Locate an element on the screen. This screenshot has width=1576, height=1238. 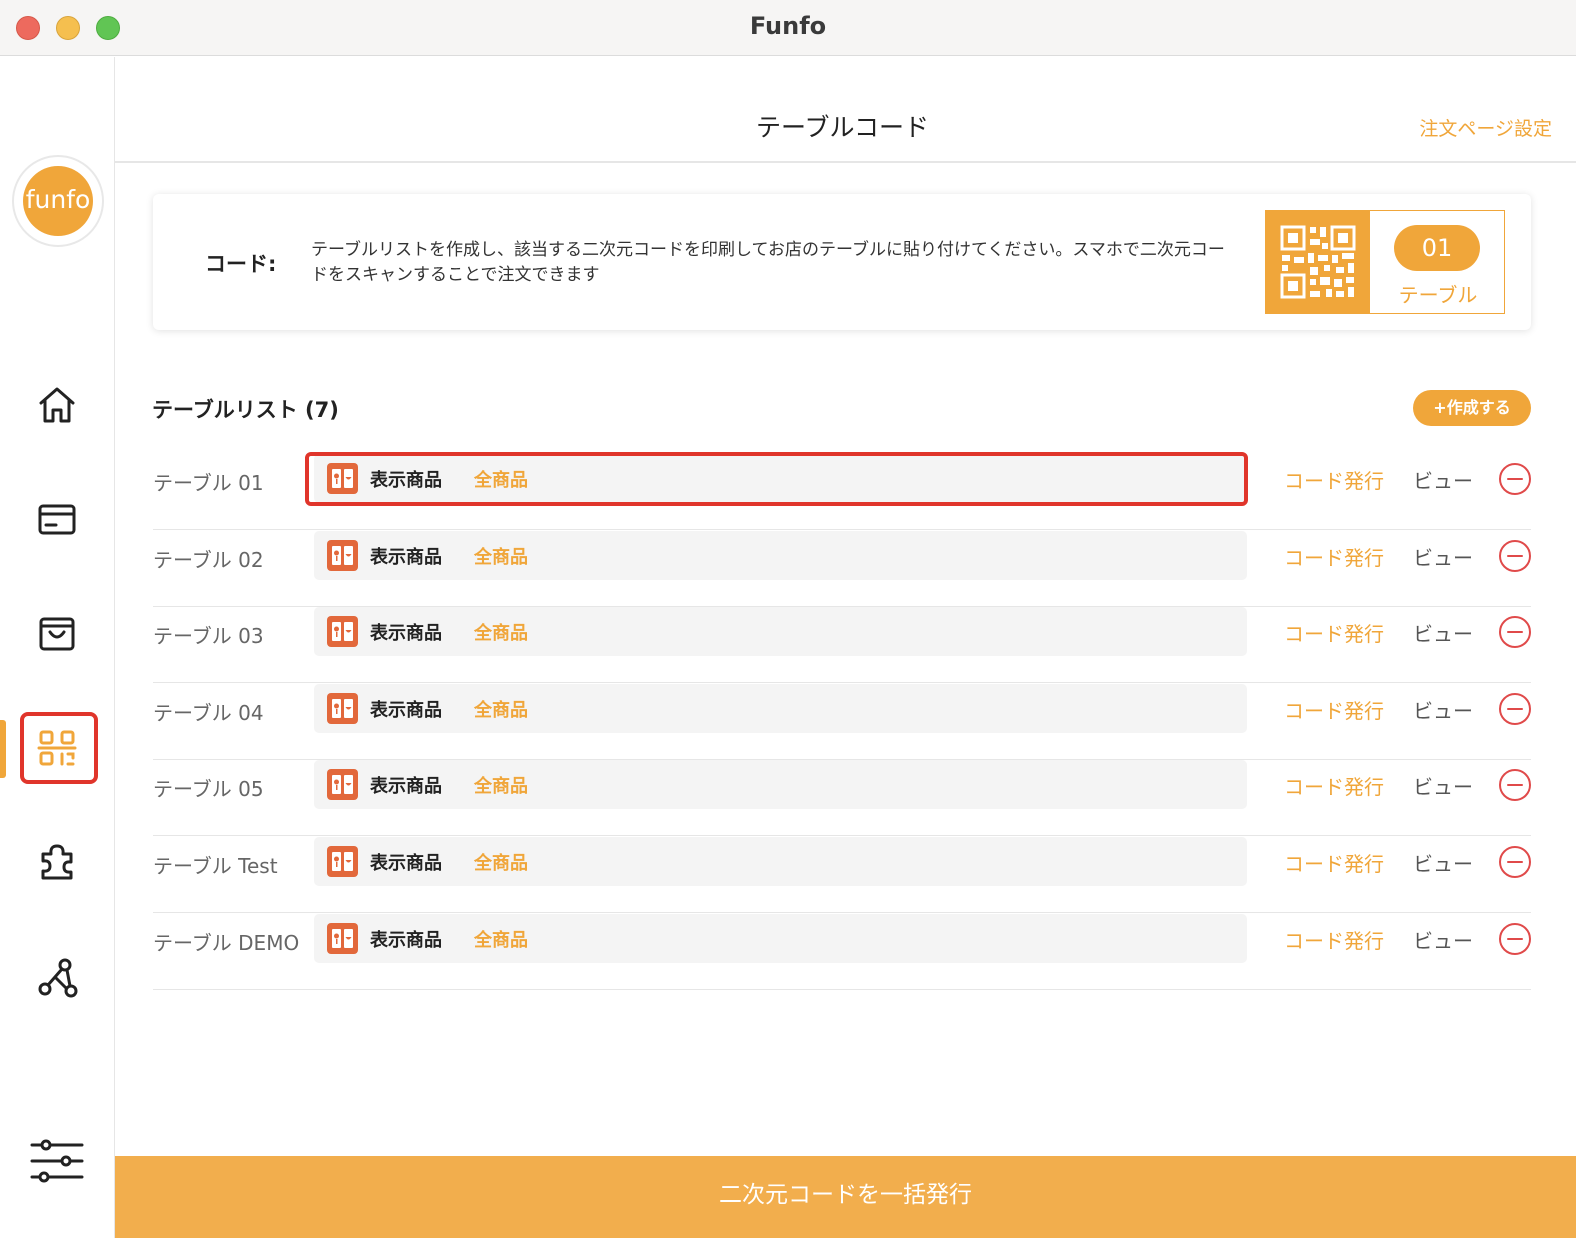
table-row: テーブル 04 表示商品 全商品 コード発行 ビュー is located at coordinates (842, 721).